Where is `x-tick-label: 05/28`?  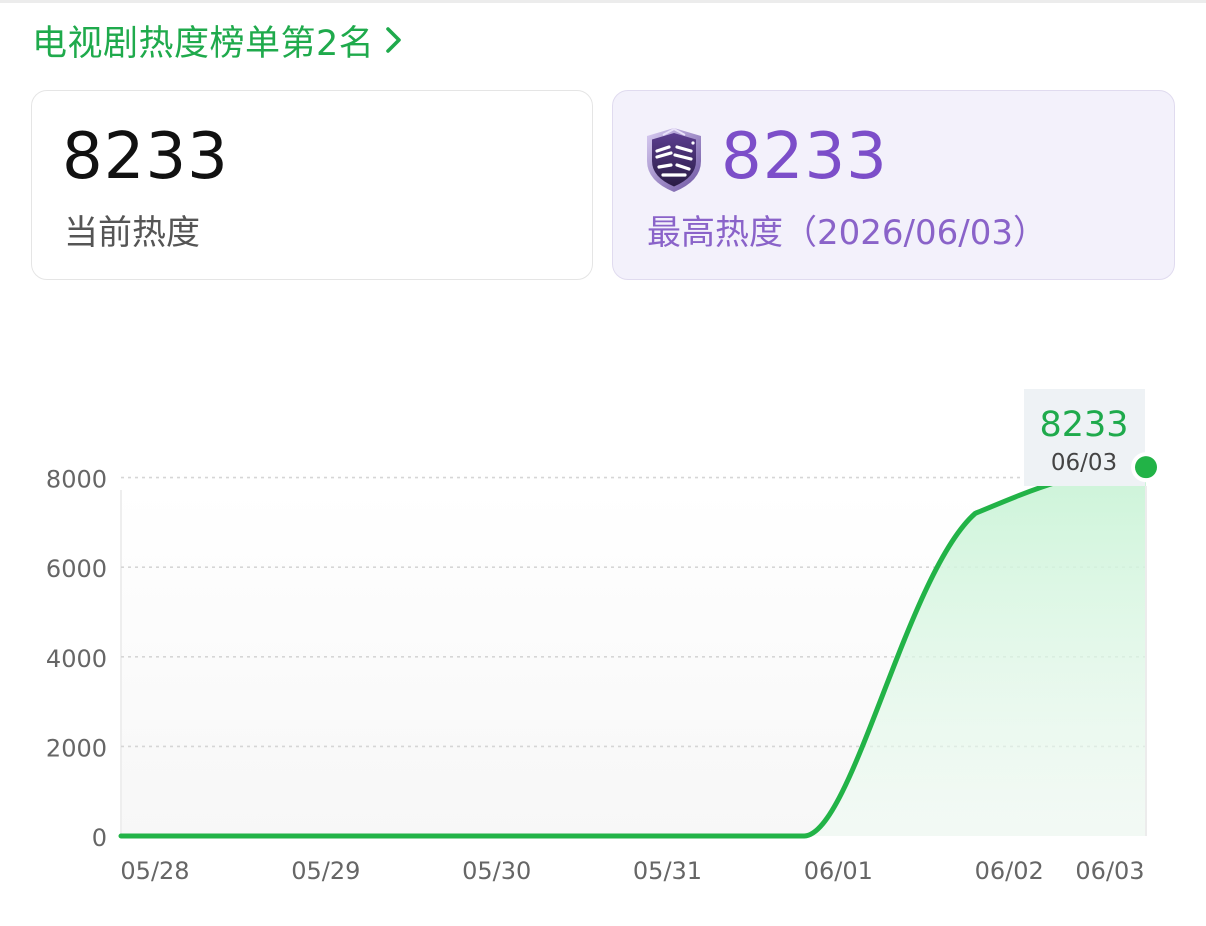
x-tick-label: 05/28 is located at coordinates (154, 871).